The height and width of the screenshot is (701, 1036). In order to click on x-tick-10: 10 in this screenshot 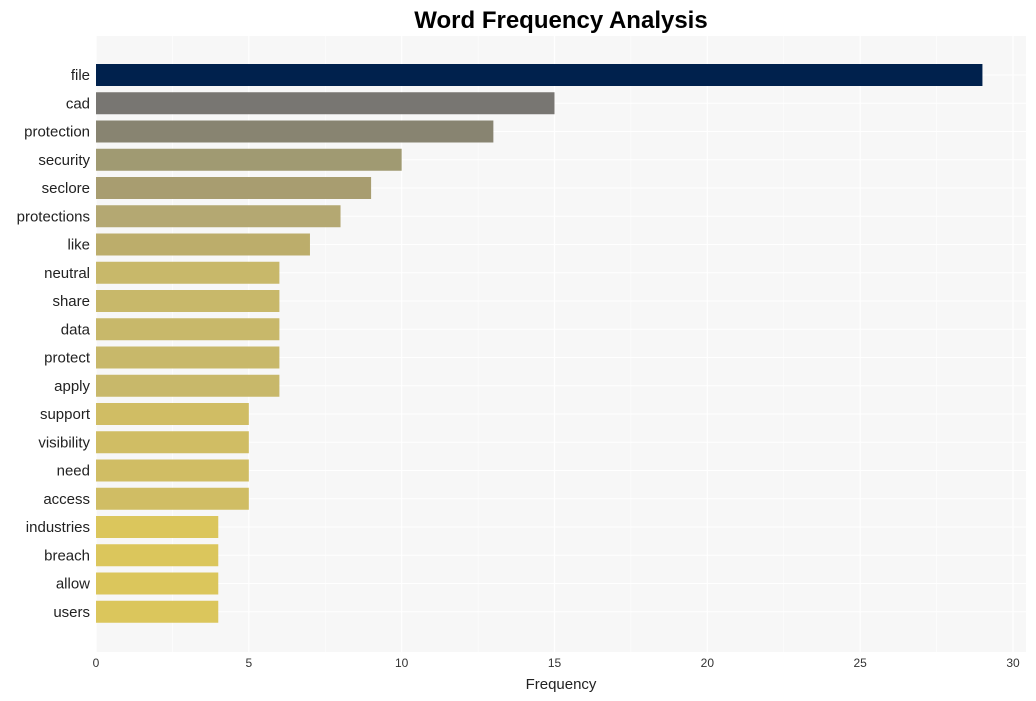, I will do `click(402, 663)`.